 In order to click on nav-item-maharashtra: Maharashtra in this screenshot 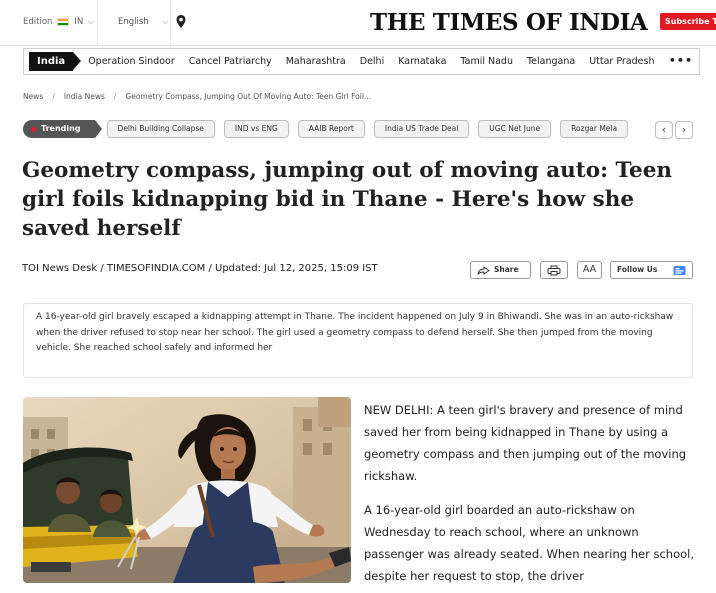, I will do `click(316, 61)`.